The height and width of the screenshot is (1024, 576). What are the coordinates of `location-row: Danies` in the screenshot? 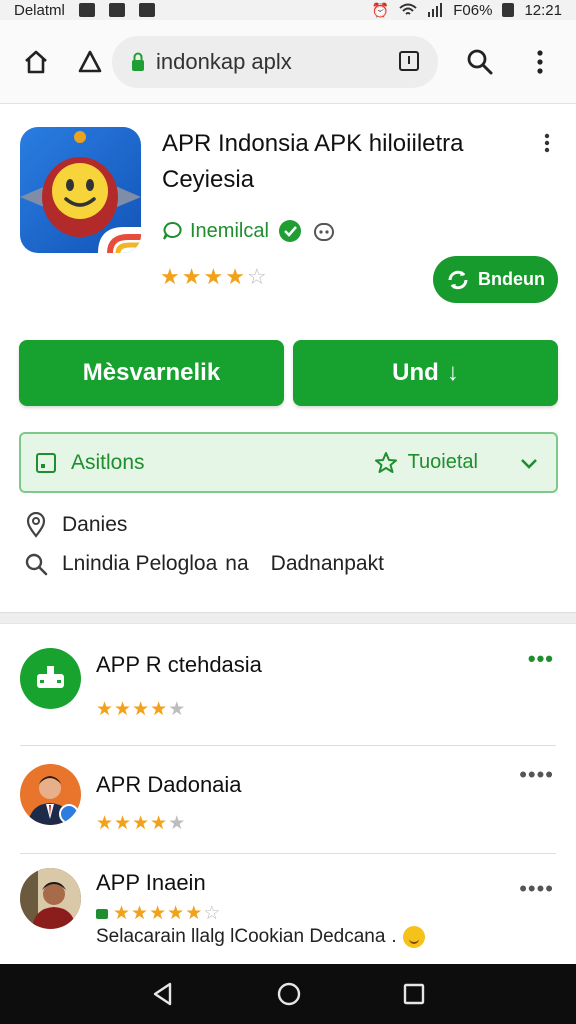 It's located at (75, 525).